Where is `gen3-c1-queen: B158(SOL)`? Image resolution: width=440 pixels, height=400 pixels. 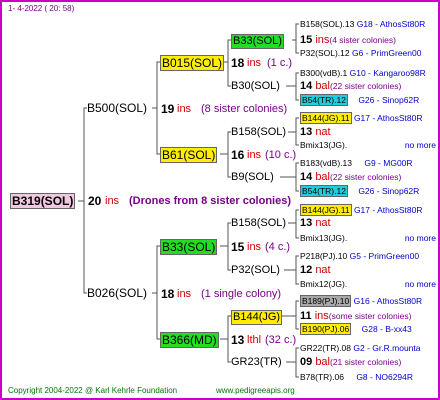 gen3-c1-queen: B158(SOL) is located at coordinates (259, 223).